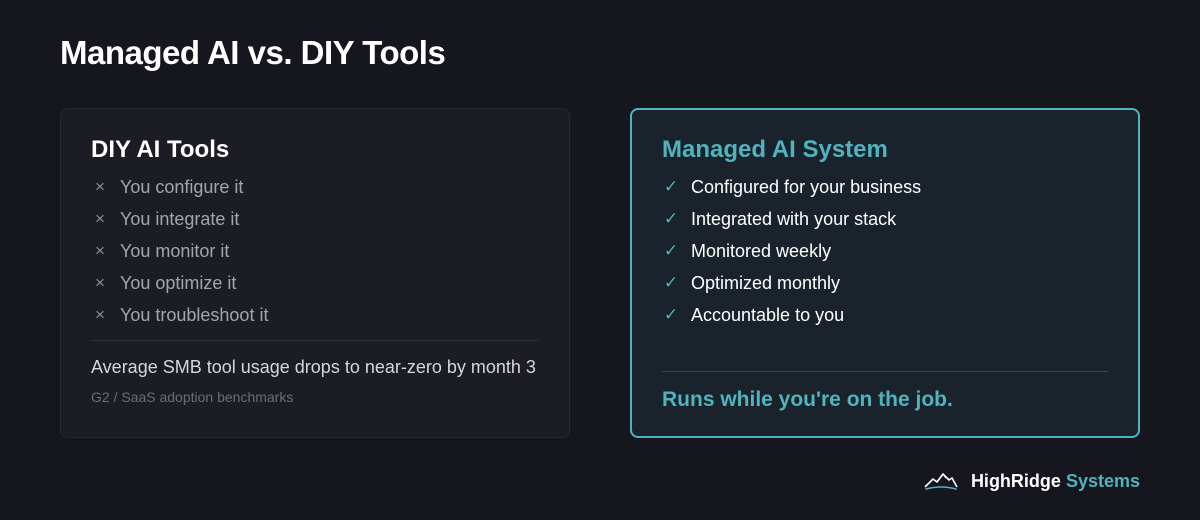 The width and height of the screenshot is (1200, 520). Describe the element at coordinates (178, 282) in the screenshot. I see `list-item-label: You optimize it` at that location.